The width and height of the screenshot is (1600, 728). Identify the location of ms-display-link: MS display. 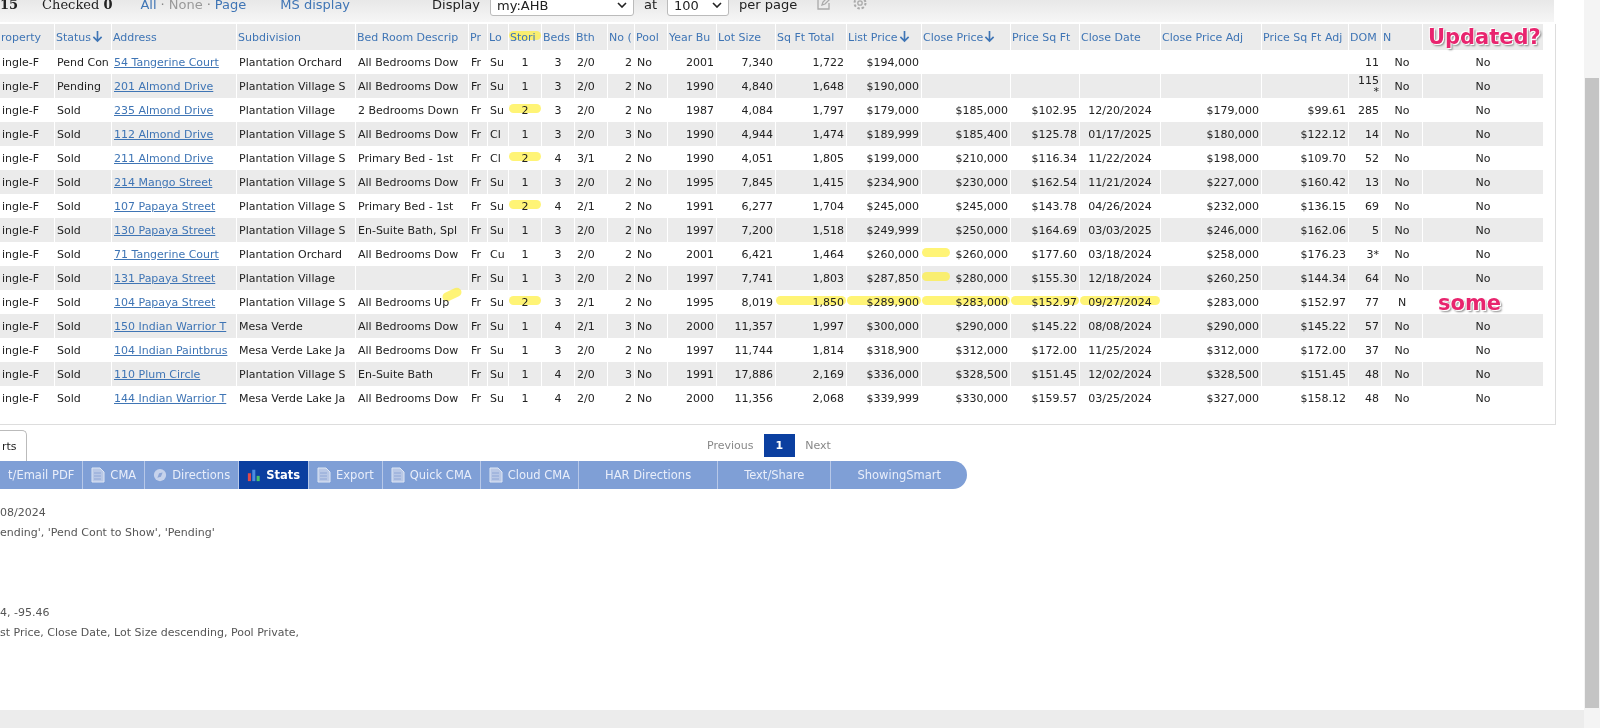
(315, 6).